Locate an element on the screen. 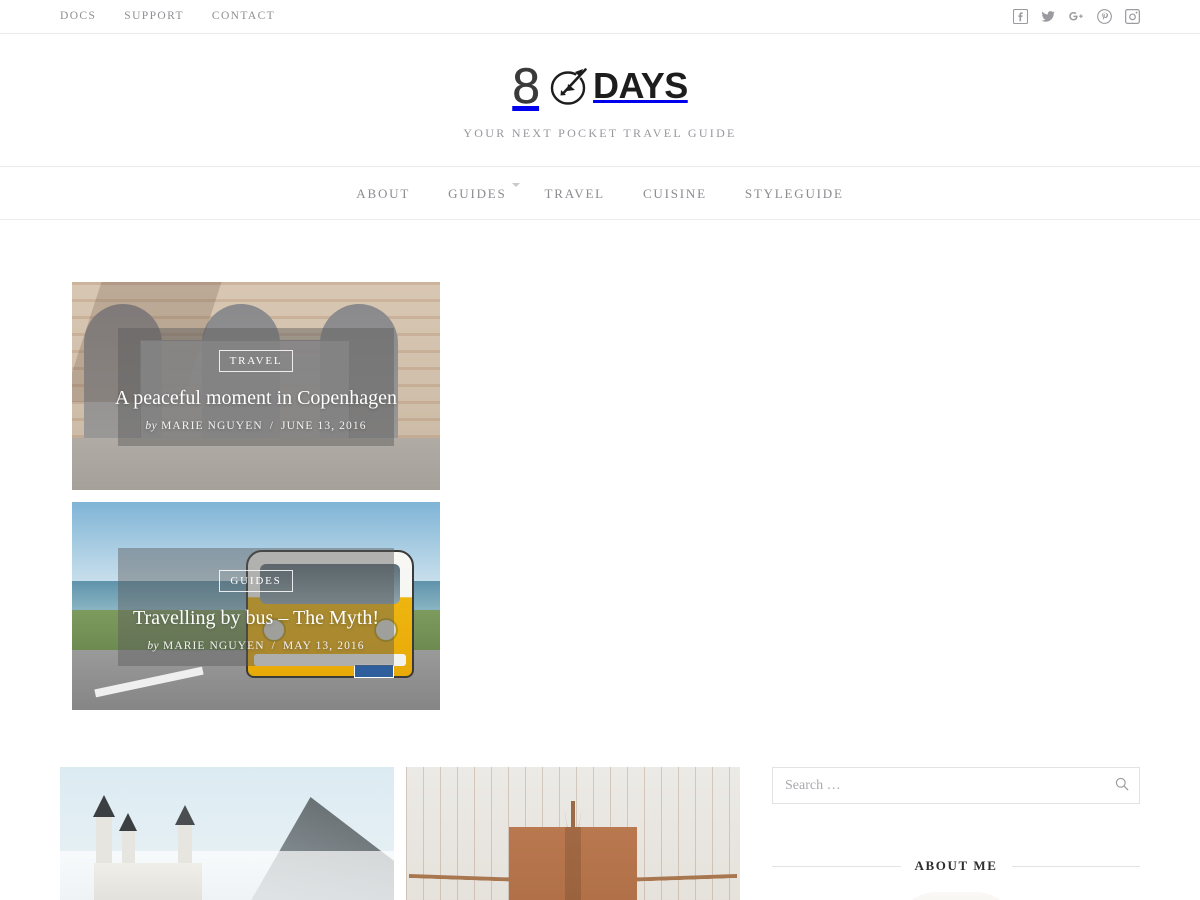 The height and width of the screenshot is (900, 1200). featured-copenhagen-by: by is located at coordinates (151, 426).